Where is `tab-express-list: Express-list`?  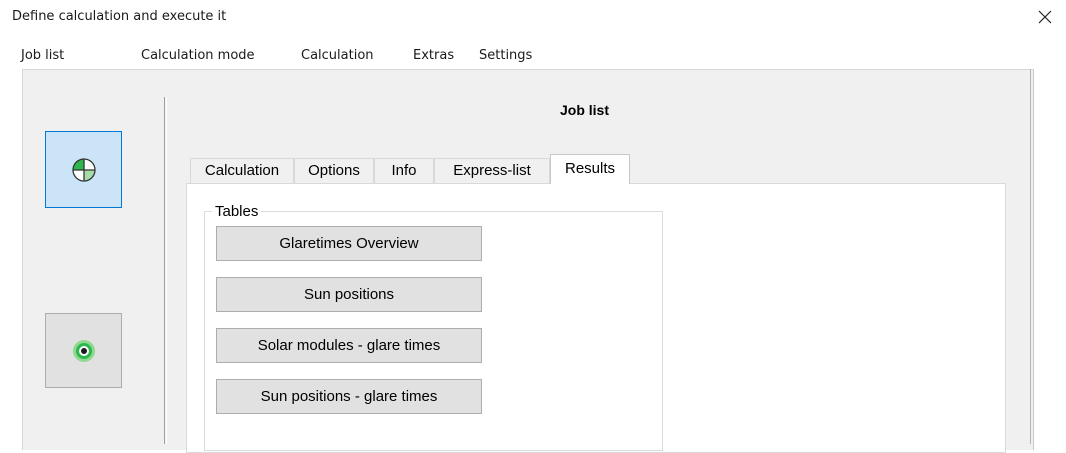
tab-express-list: Express-list is located at coordinates (492, 170).